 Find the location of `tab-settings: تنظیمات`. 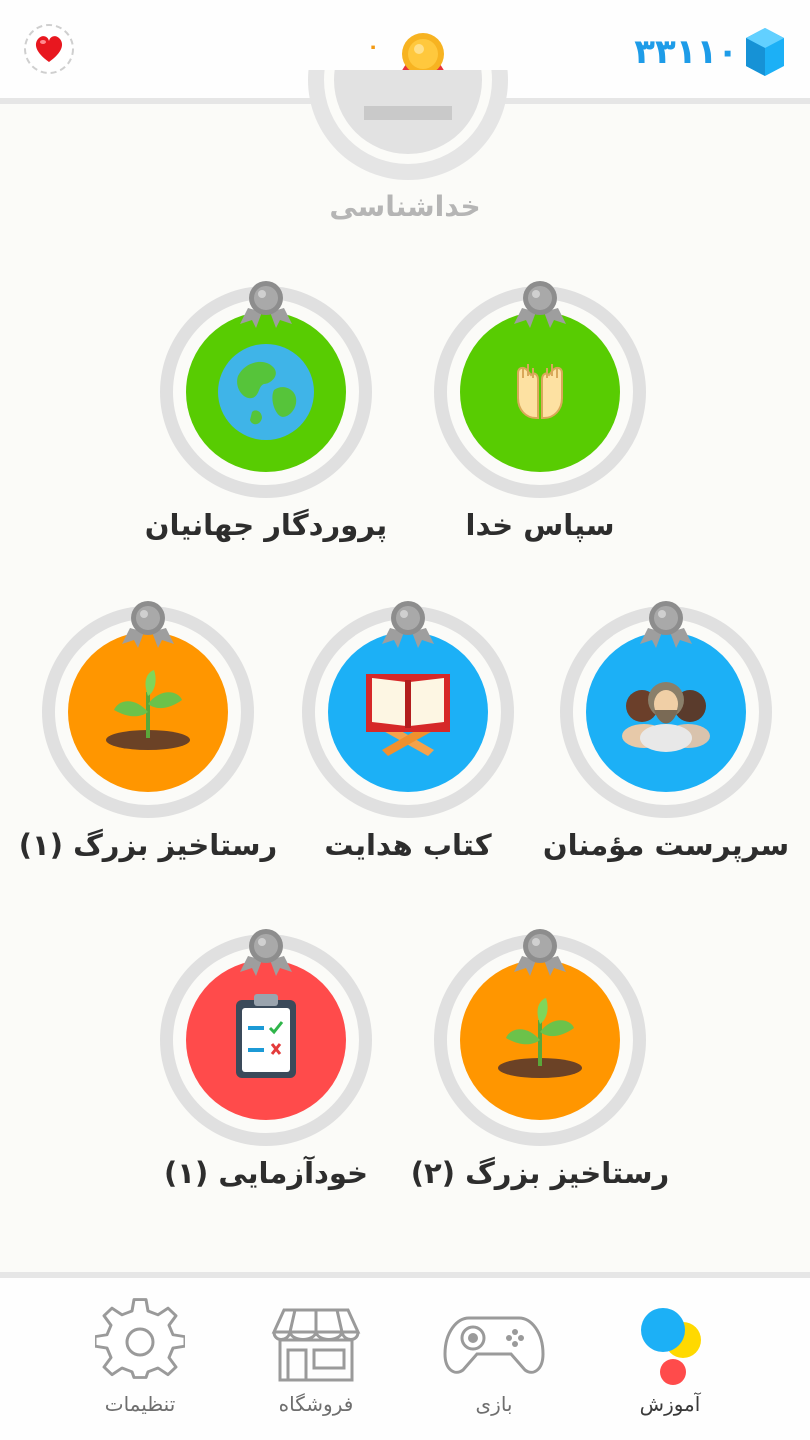

tab-settings: تنظیمات is located at coordinates (140, 1360).